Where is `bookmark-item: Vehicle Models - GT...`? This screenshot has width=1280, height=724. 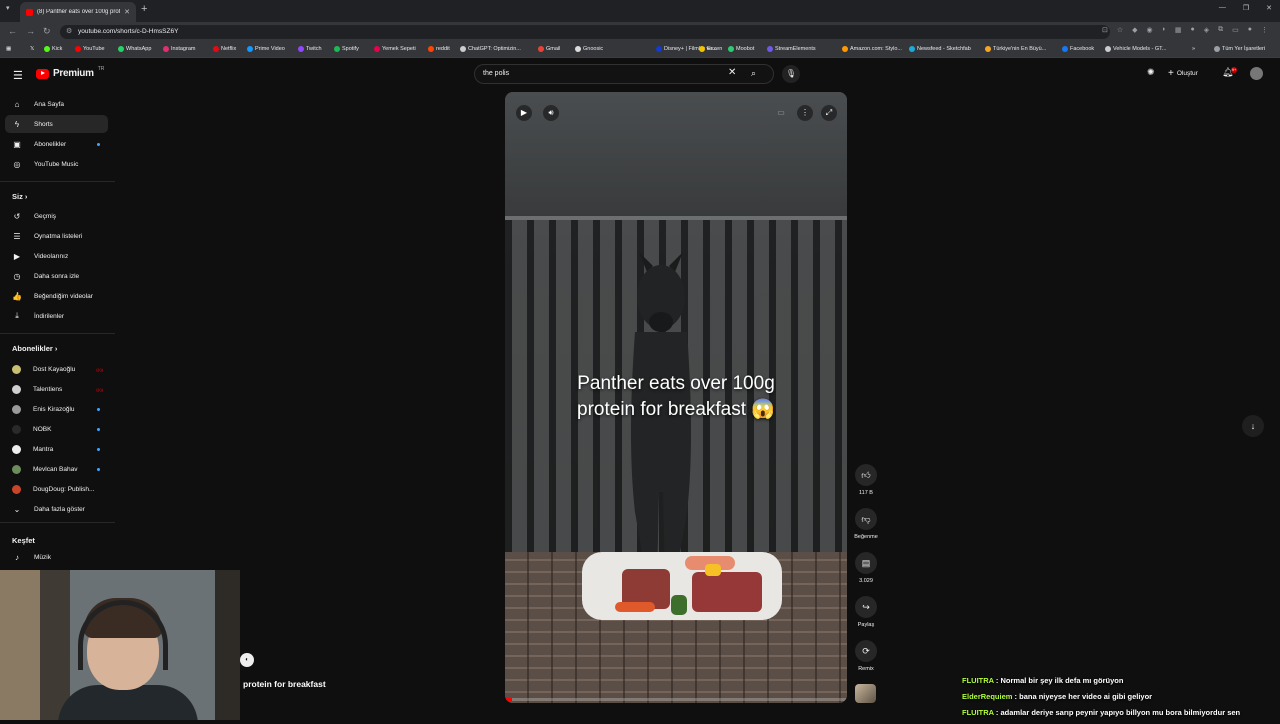 bookmark-item: Vehicle Models - GT... is located at coordinates (1136, 49).